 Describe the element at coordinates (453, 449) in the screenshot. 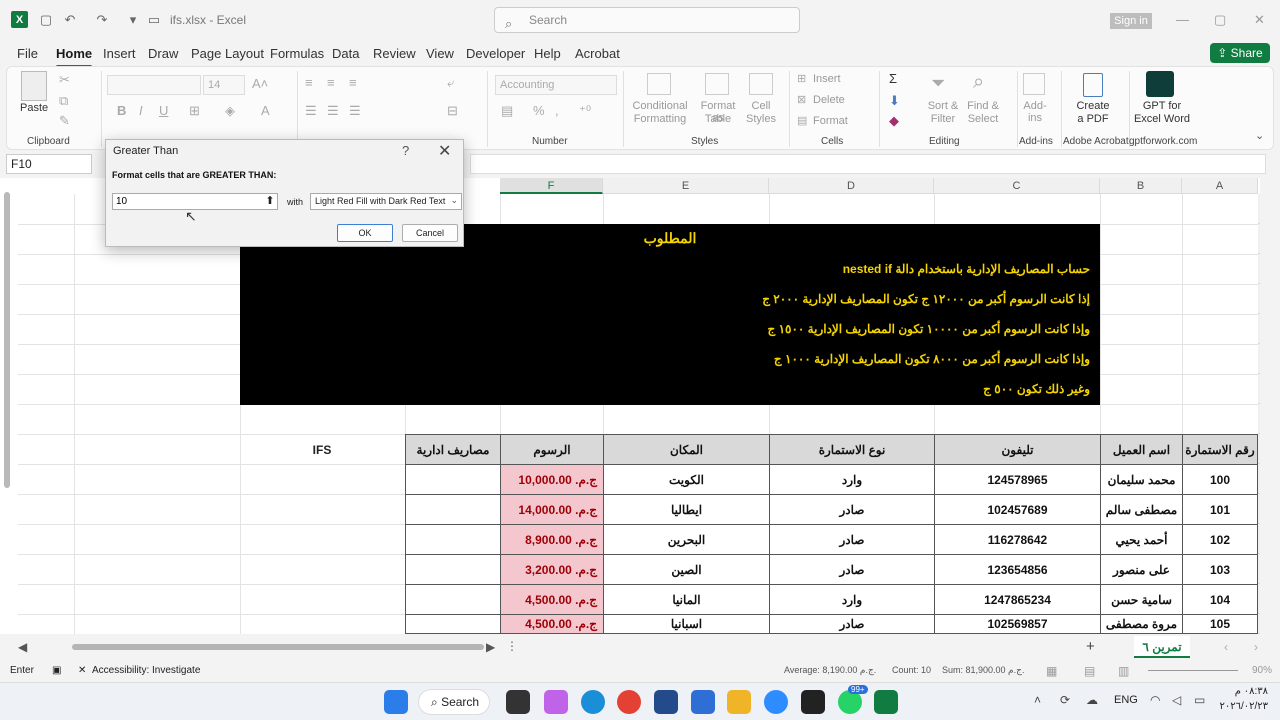

I see `header-admin-fees: مصاريف ادارية` at that location.